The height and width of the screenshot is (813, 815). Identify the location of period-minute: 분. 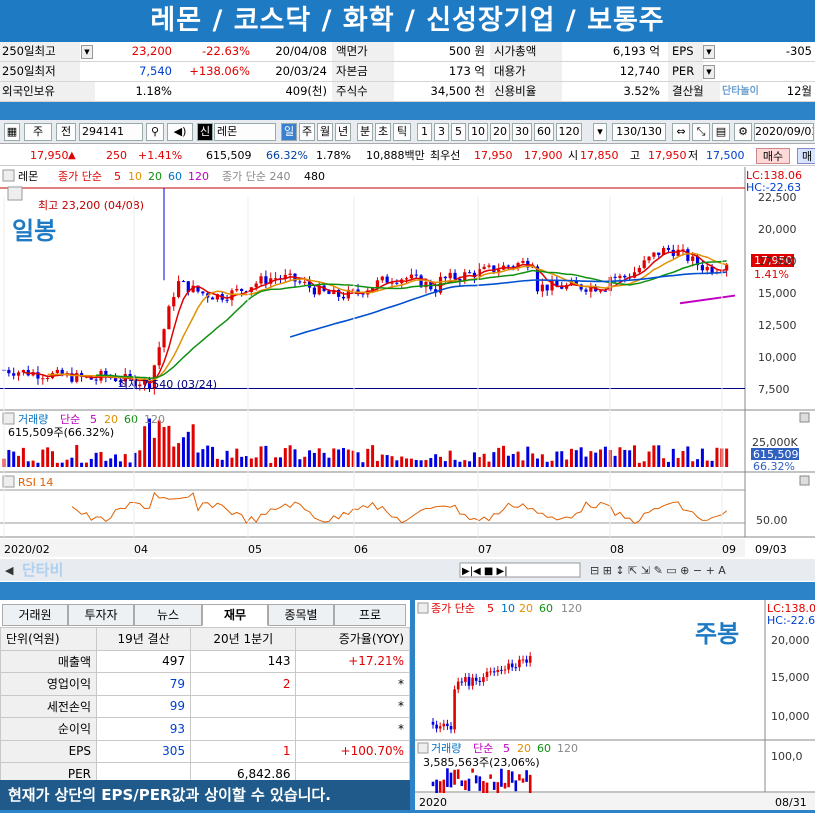
(365, 132).